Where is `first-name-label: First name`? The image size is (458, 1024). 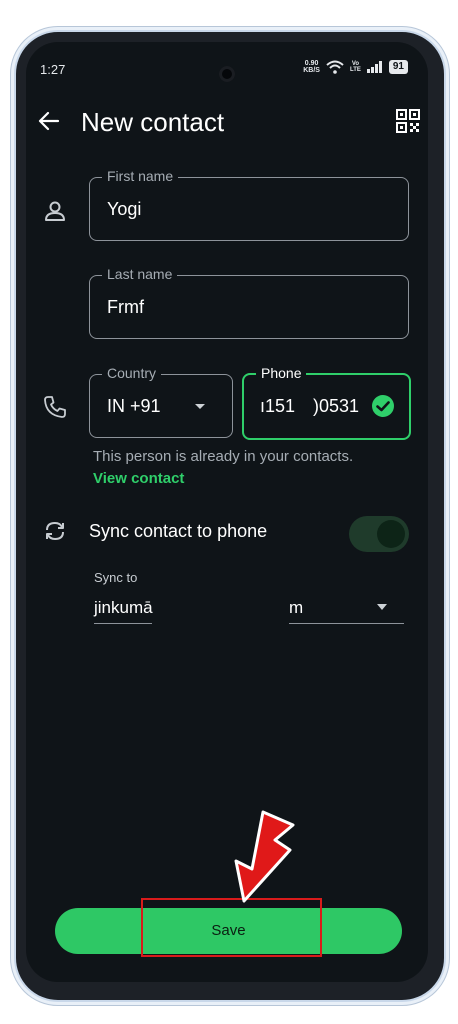 first-name-label: First name is located at coordinates (140, 176).